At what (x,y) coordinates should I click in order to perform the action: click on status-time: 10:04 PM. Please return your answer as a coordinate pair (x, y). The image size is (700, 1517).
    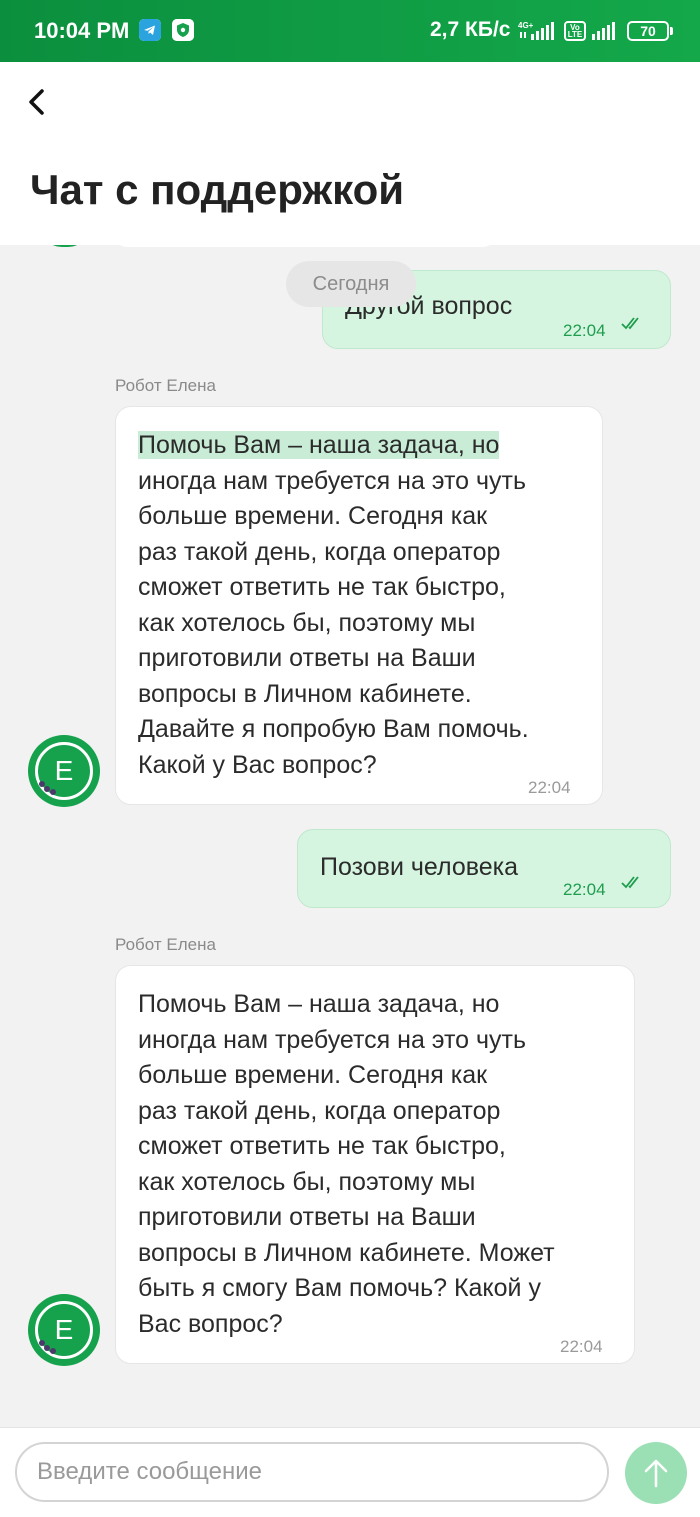
    Looking at the image, I should click on (82, 30).